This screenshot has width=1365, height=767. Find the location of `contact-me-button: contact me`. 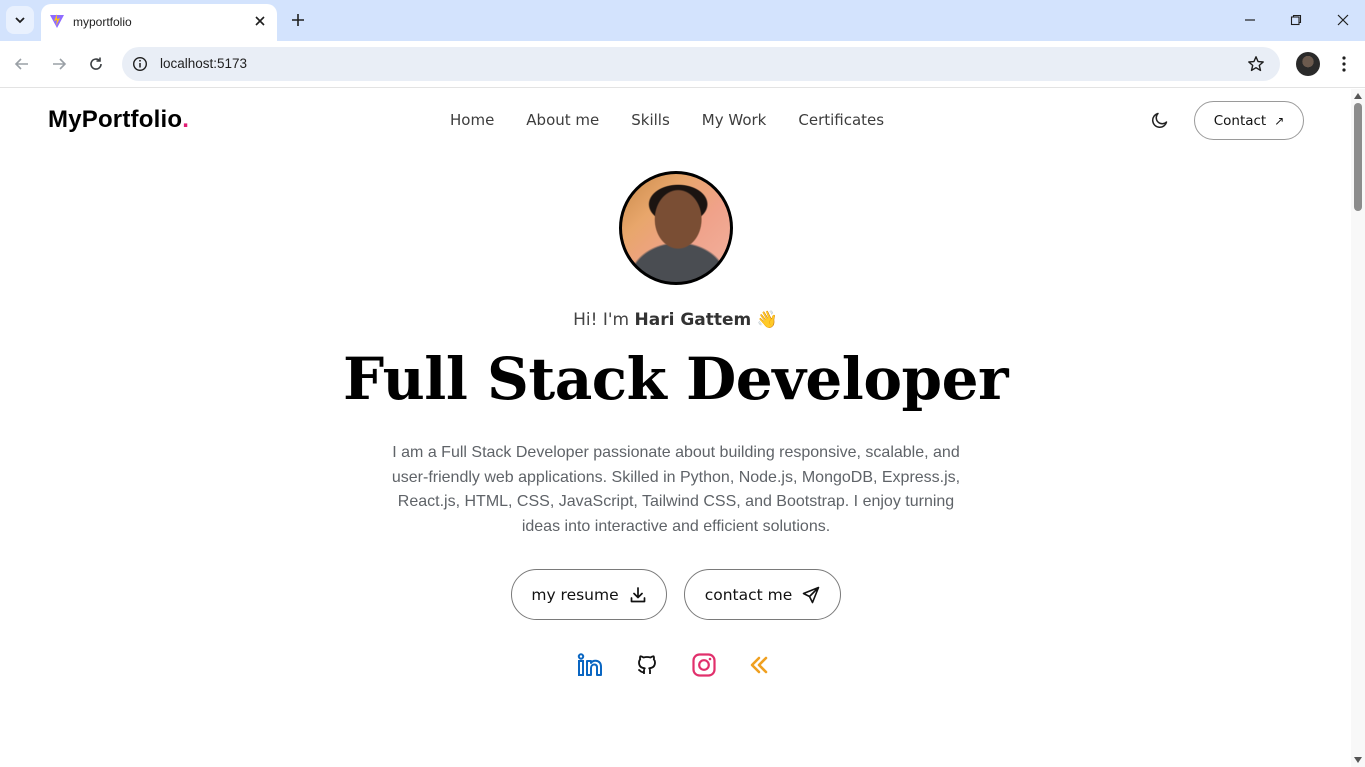

contact-me-button: contact me is located at coordinates (762, 594).